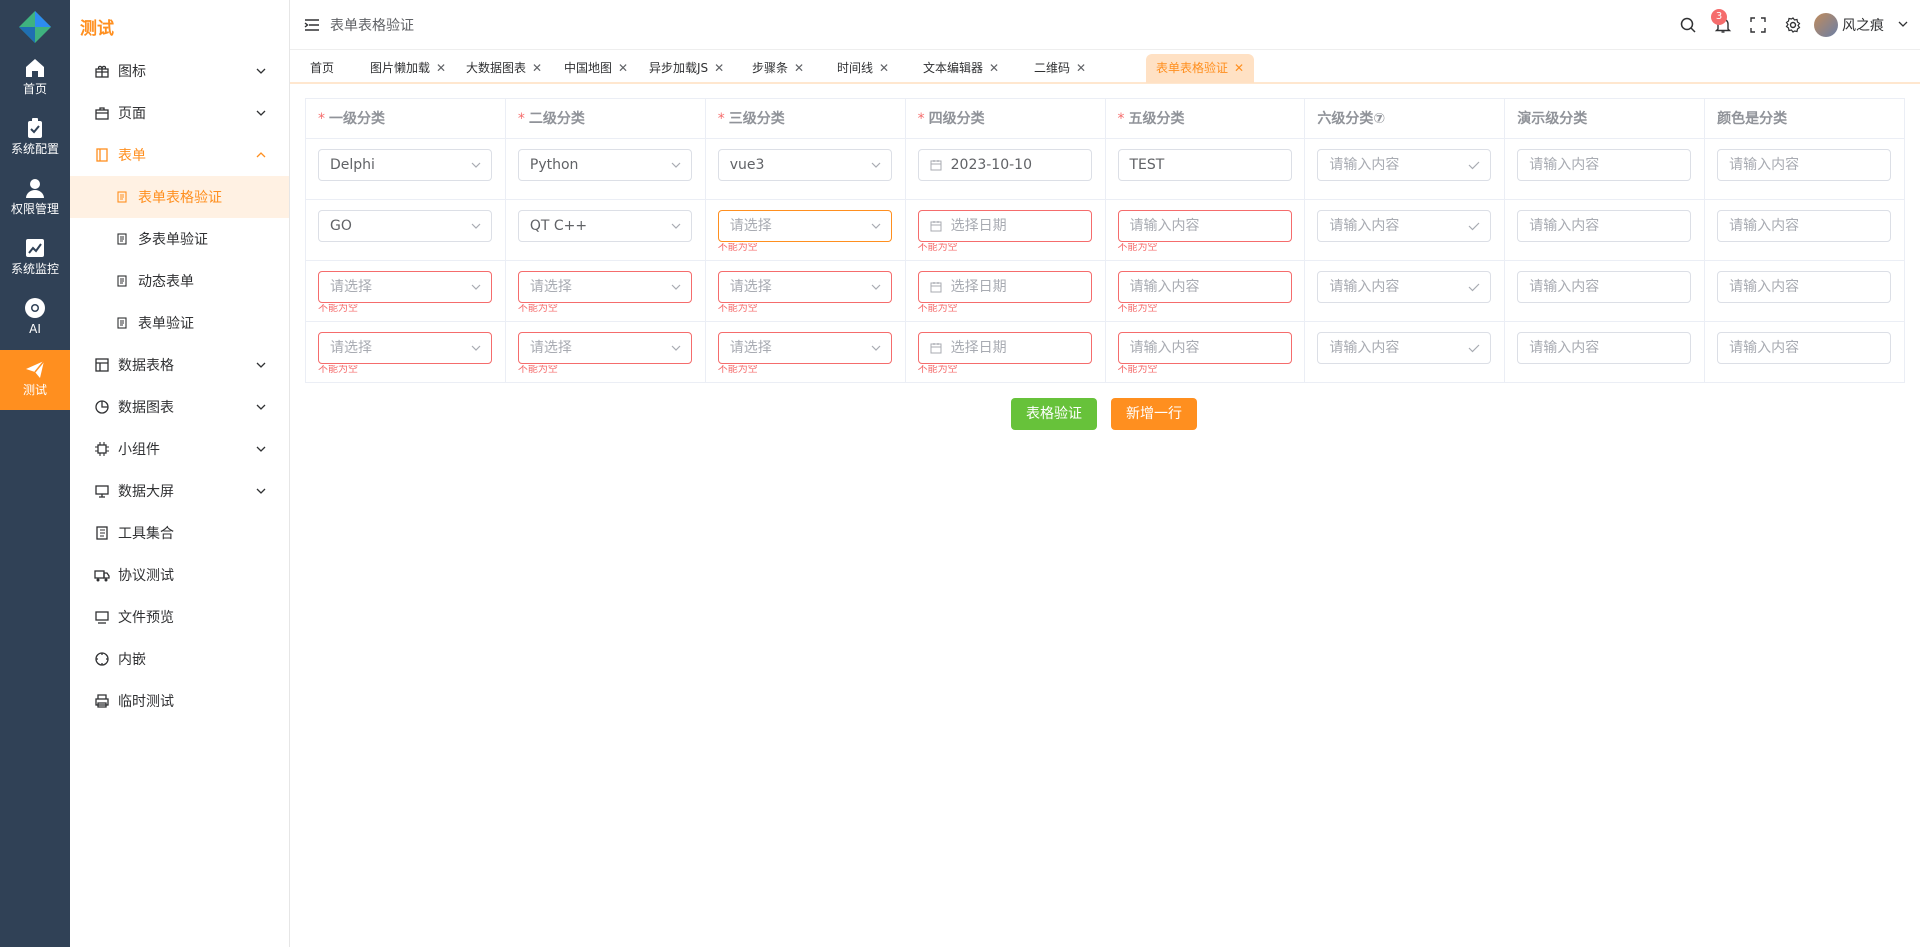 The image size is (1920, 947). I want to click on rail-item-4: AI, so click(35, 319).